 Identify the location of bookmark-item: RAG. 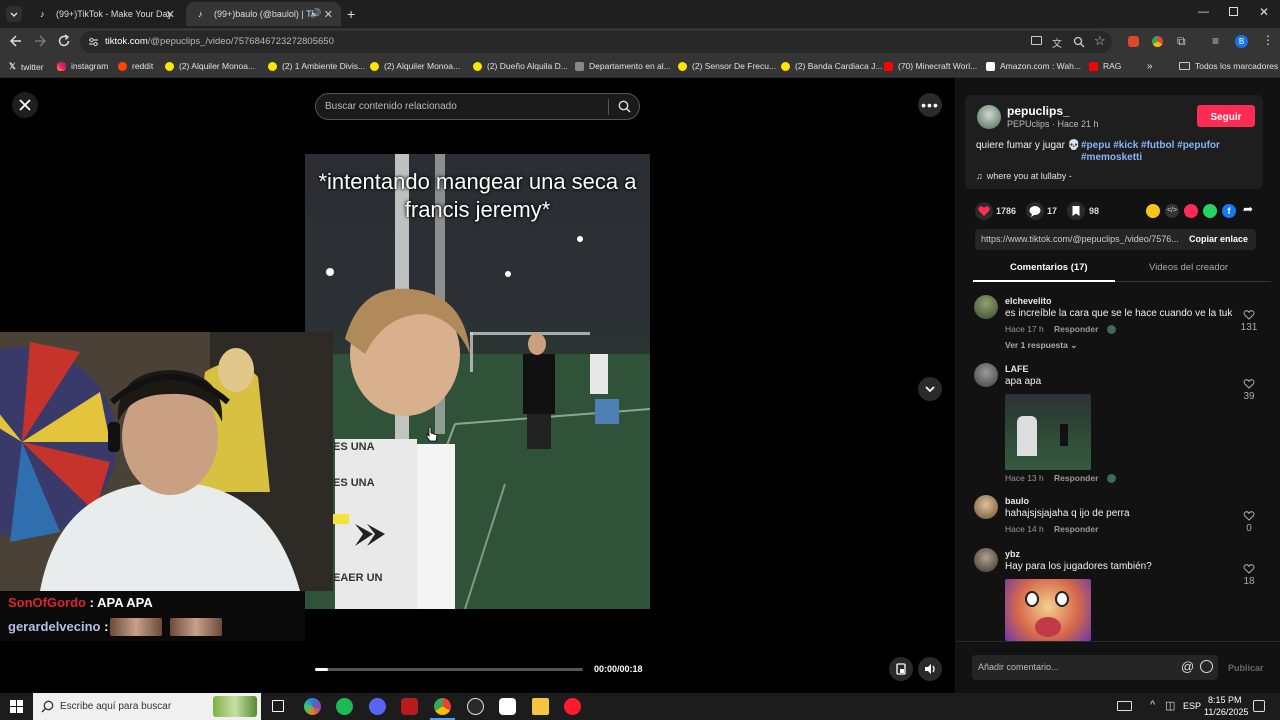
(1105, 66).